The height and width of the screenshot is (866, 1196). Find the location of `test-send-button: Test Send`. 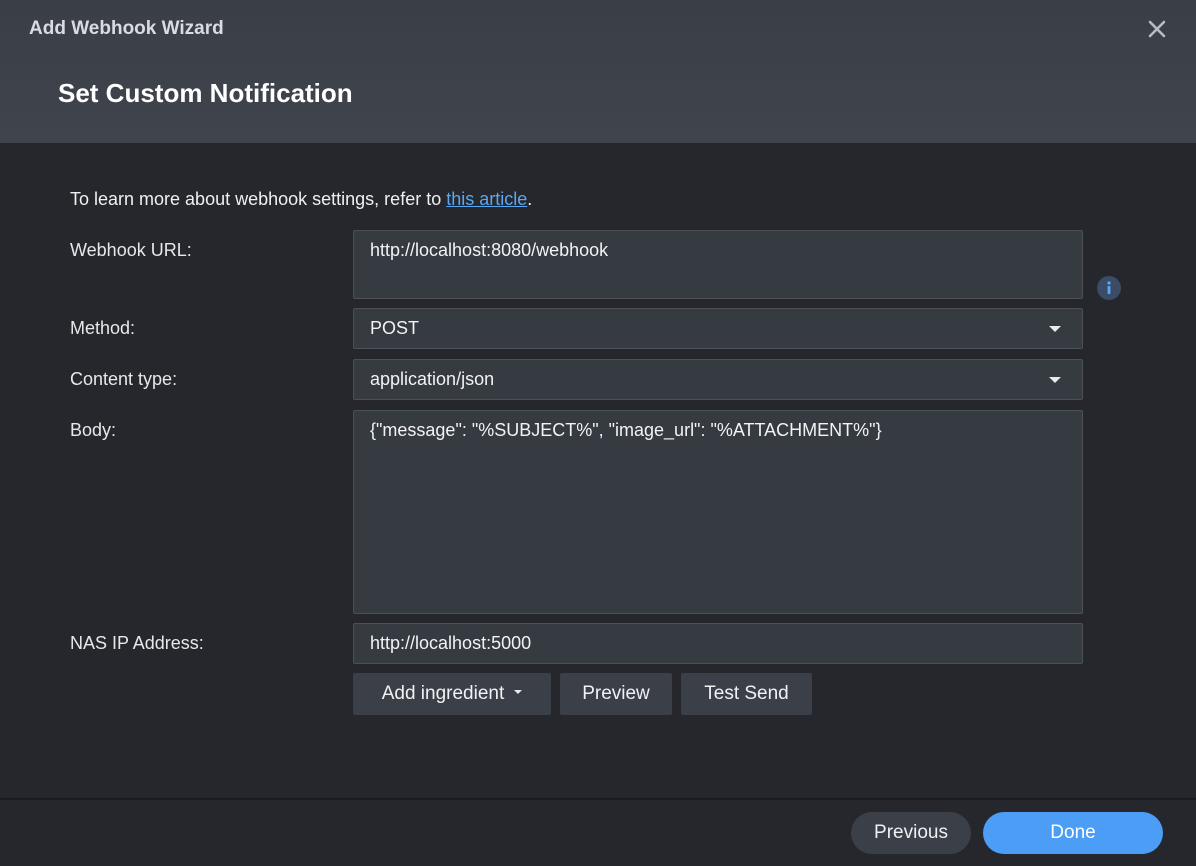

test-send-button: Test Send is located at coordinates (746, 694).